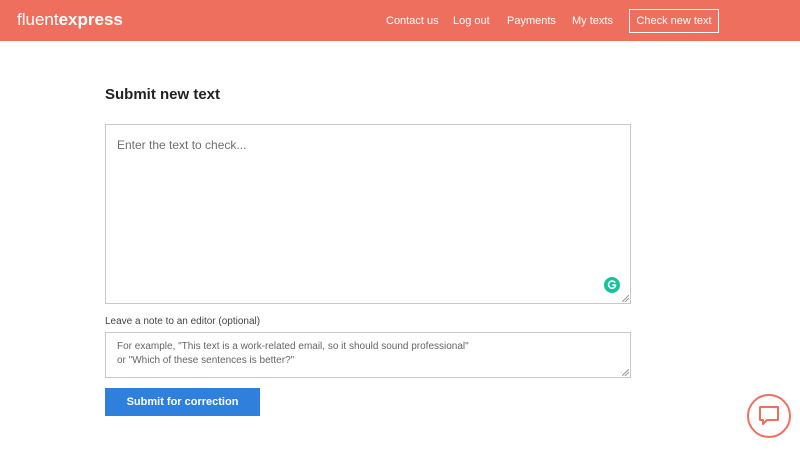 This screenshot has height=450, width=800. Describe the element at coordinates (38, 19) in the screenshot. I see `logo-light-text: fluent` at that location.